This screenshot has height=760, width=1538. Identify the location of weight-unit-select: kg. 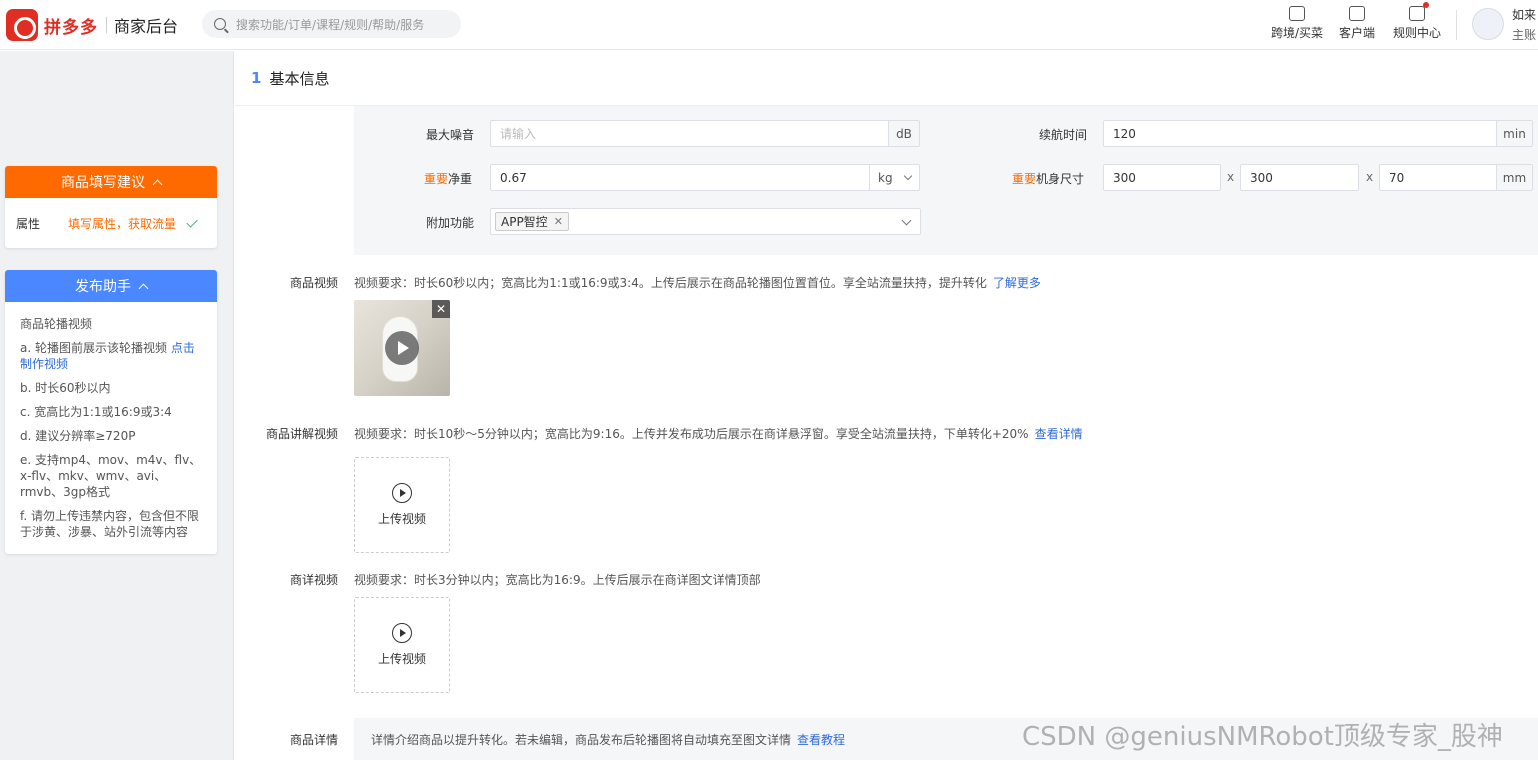
(894, 177).